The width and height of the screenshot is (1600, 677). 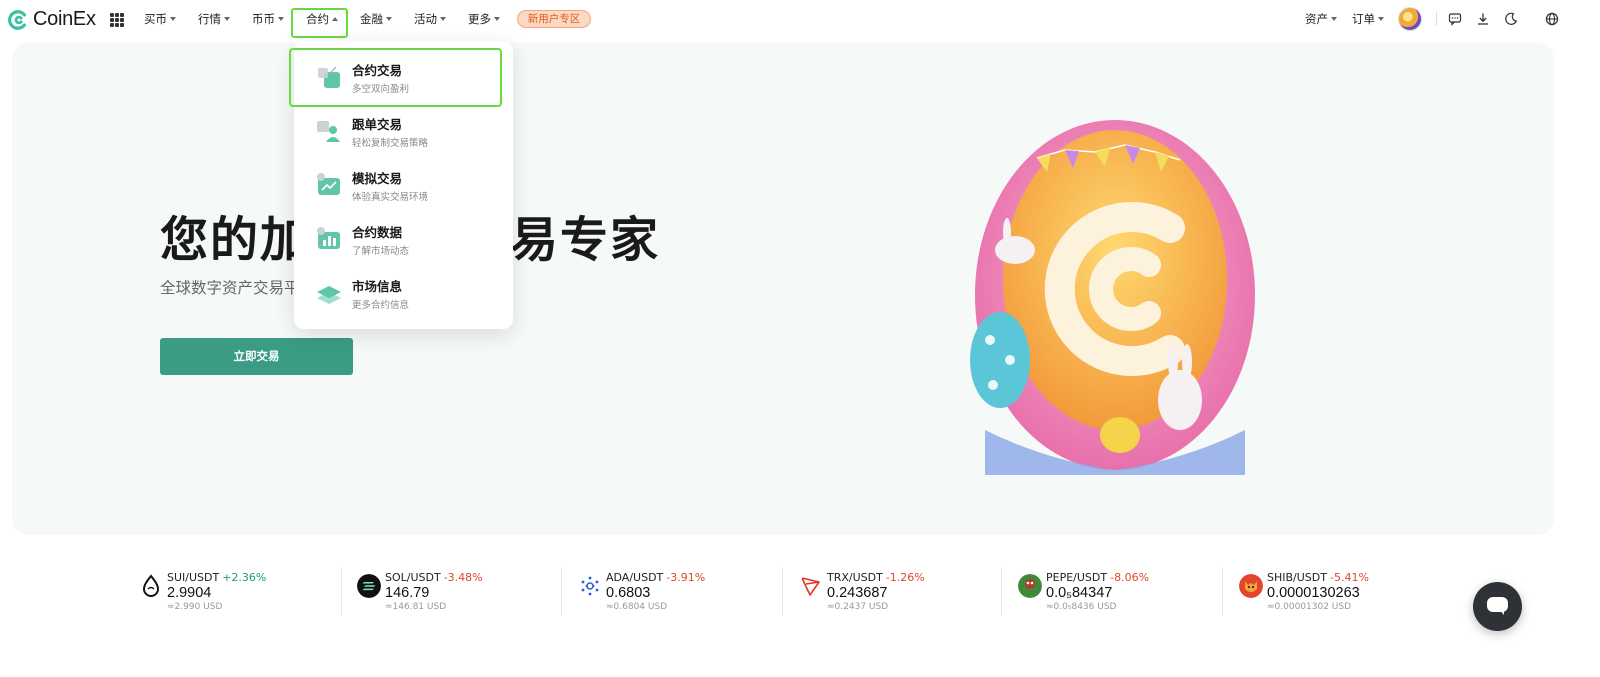 I want to click on menu-item-copy-trading: 跟单交易 轻松复制交易策略, so click(x=403, y=131).